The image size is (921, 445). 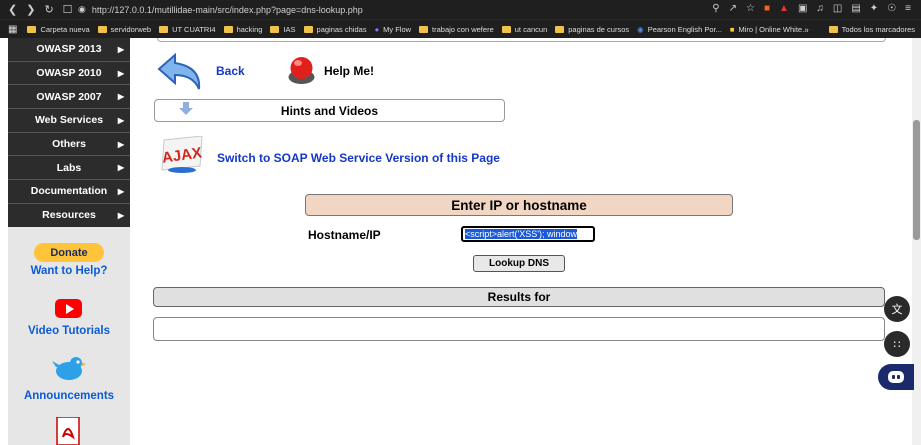 I want to click on warning-icon: ▲, so click(x=784, y=8).